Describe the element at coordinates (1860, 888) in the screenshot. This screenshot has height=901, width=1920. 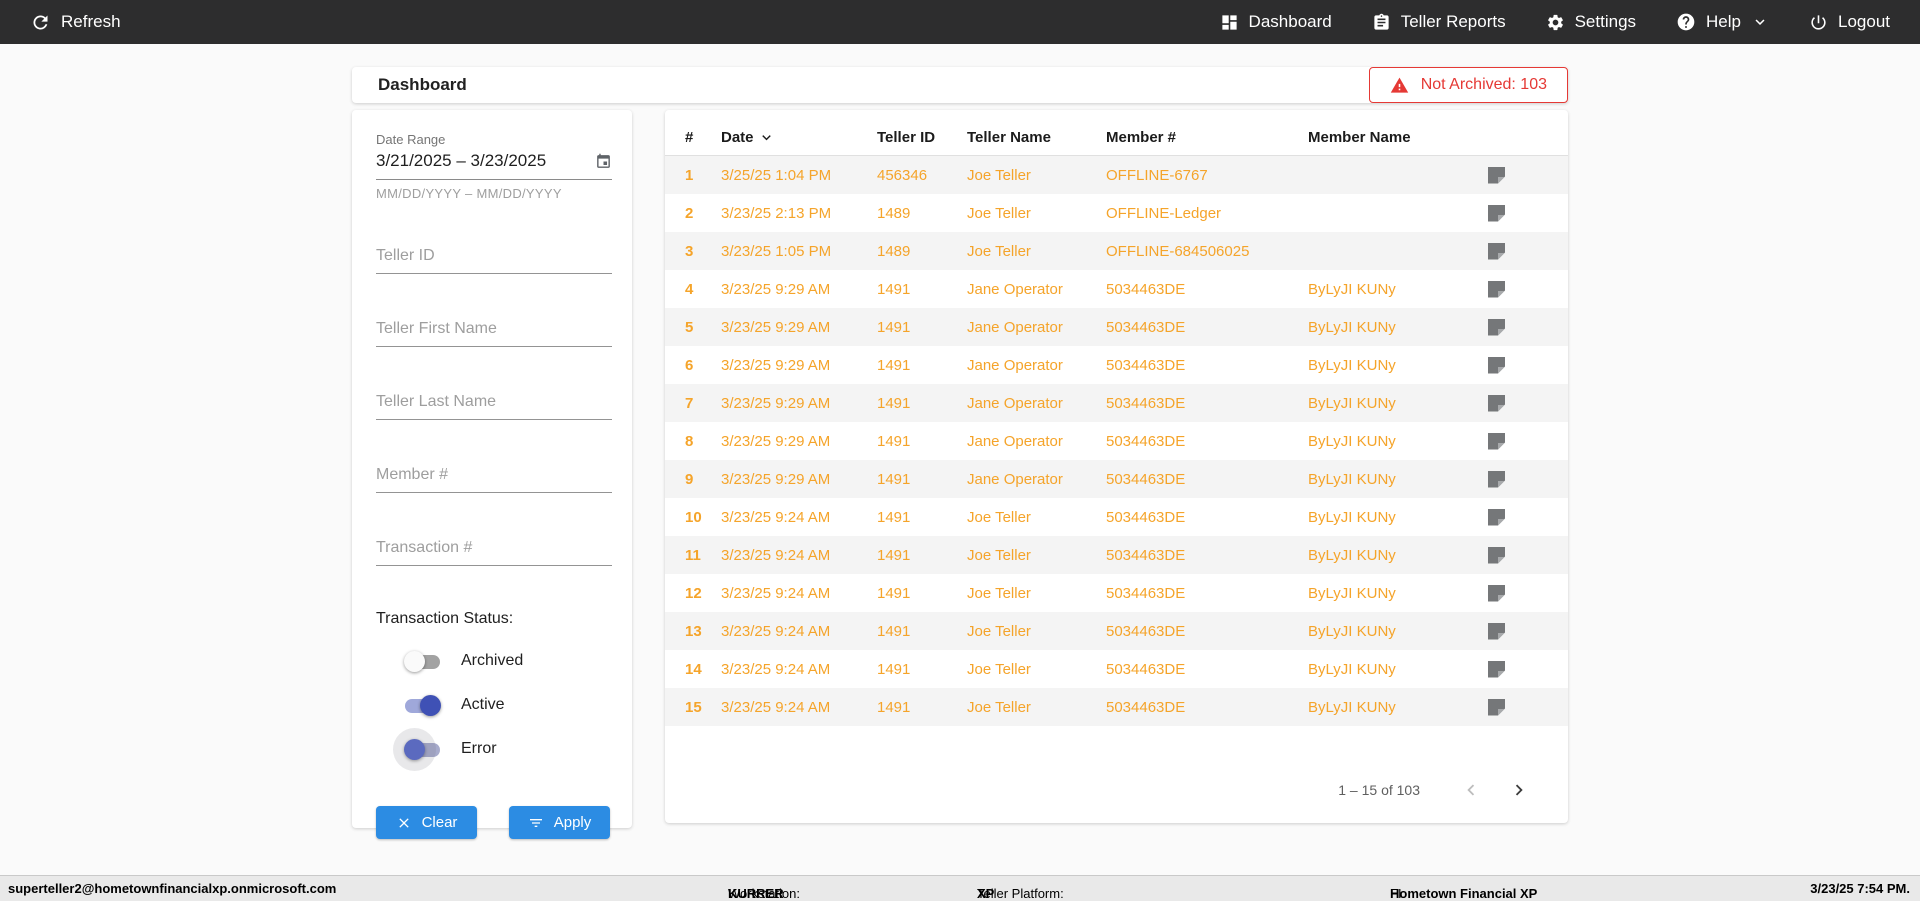
I see `footer-timestamp: 3/23/25 7:54 PM.` at that location.